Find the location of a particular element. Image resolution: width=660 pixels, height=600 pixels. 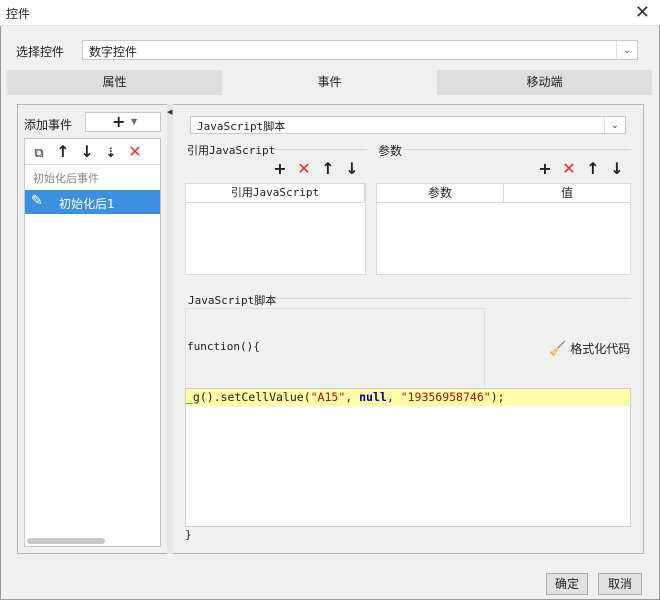

horizontal-scrollbar is located at coordinates (66, 541).